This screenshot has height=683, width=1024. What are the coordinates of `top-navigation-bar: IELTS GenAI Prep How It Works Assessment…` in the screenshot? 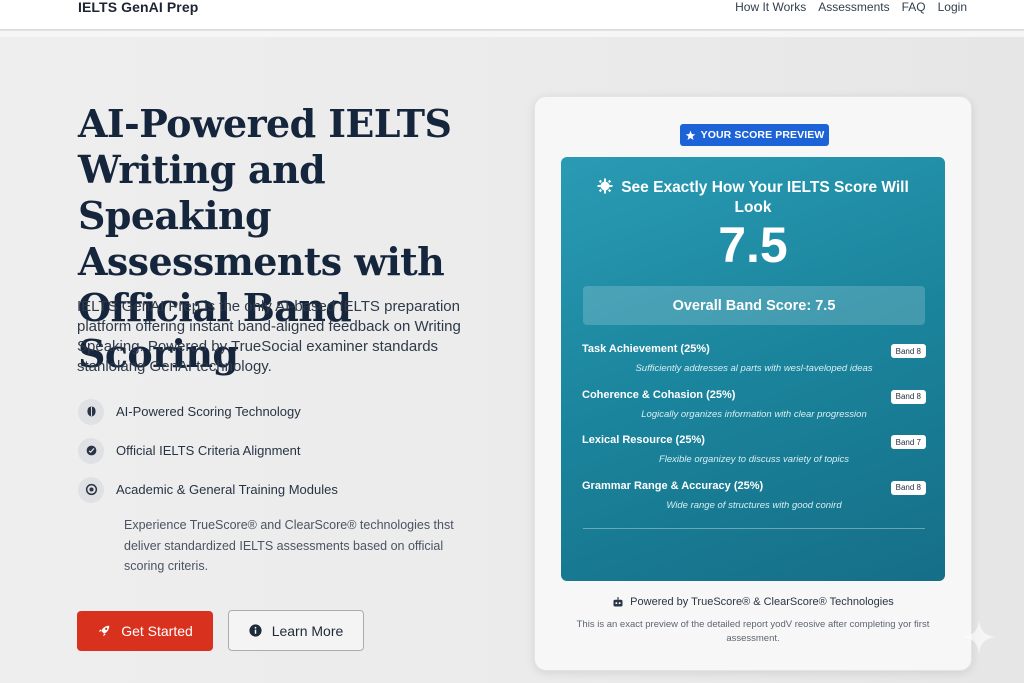 It's located at (512, 15).